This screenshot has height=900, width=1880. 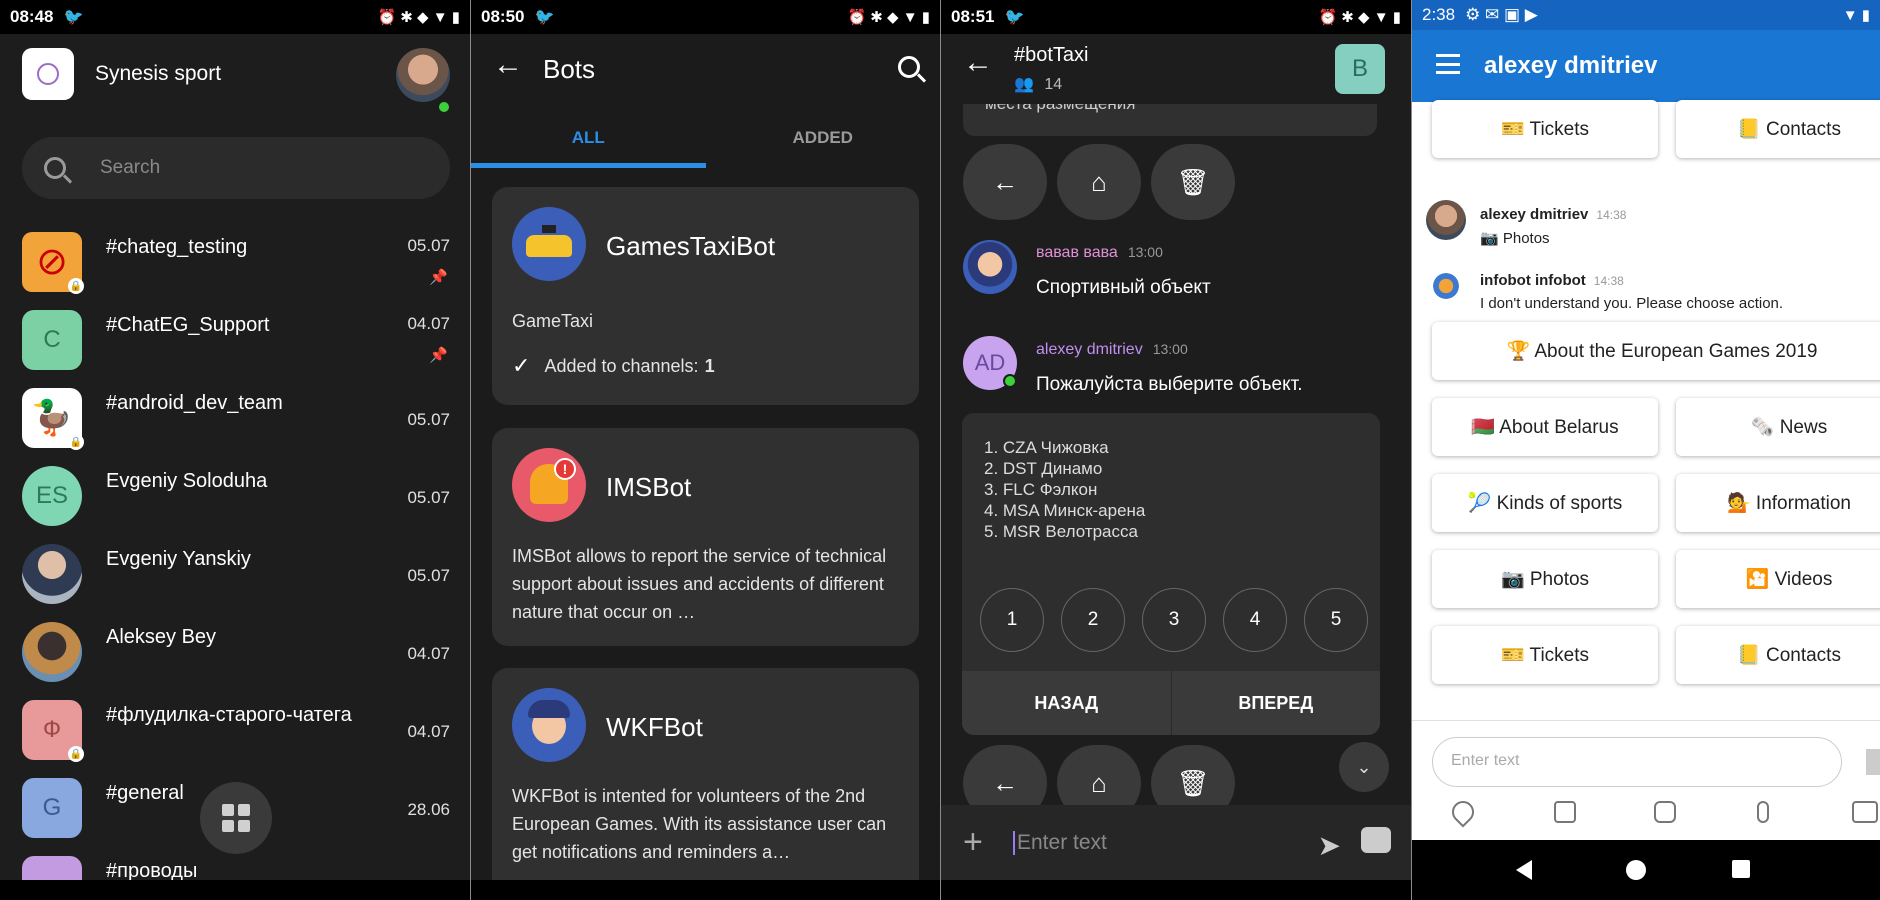 What do you see at coordinates (1093, 620) in the screenshot?
I see `number-button-2: 2` at bounding box center [1093, 620].